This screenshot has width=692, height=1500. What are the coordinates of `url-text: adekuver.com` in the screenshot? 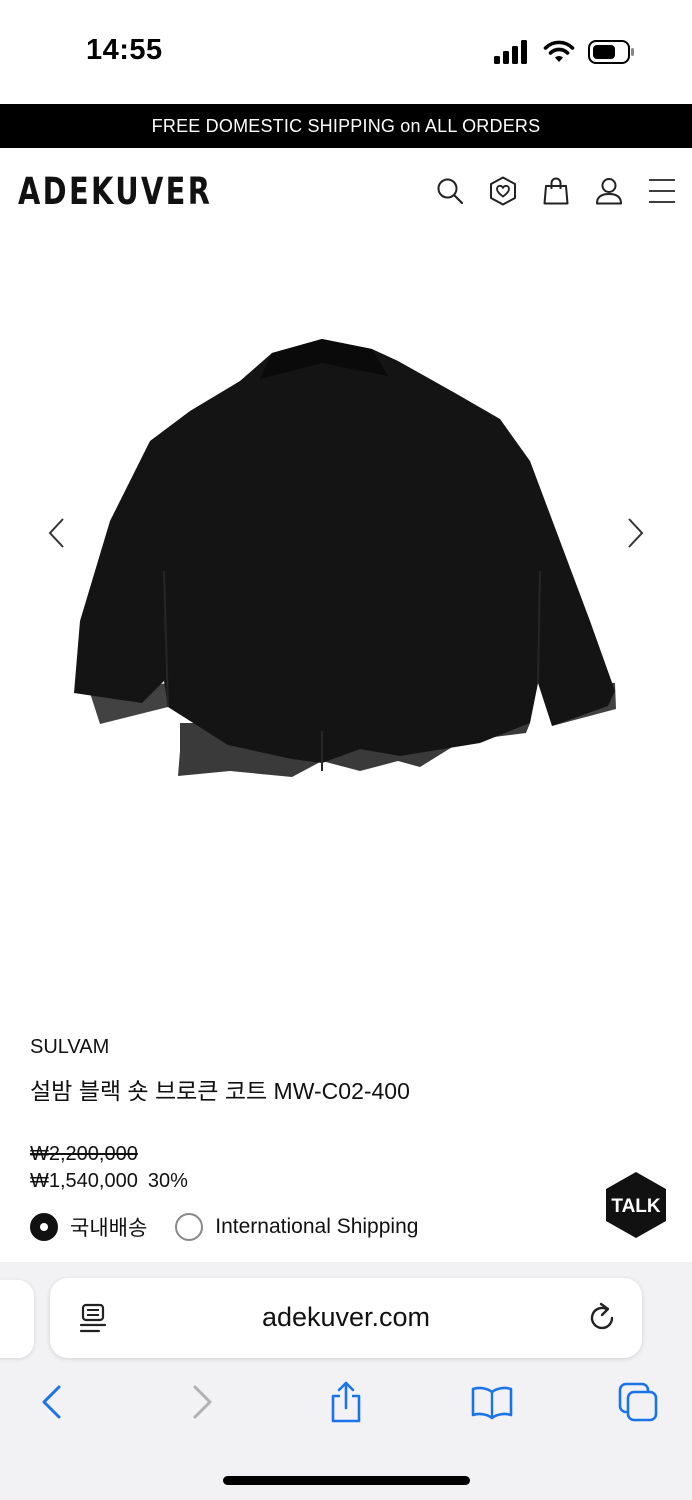 It's located at (346, 1317).